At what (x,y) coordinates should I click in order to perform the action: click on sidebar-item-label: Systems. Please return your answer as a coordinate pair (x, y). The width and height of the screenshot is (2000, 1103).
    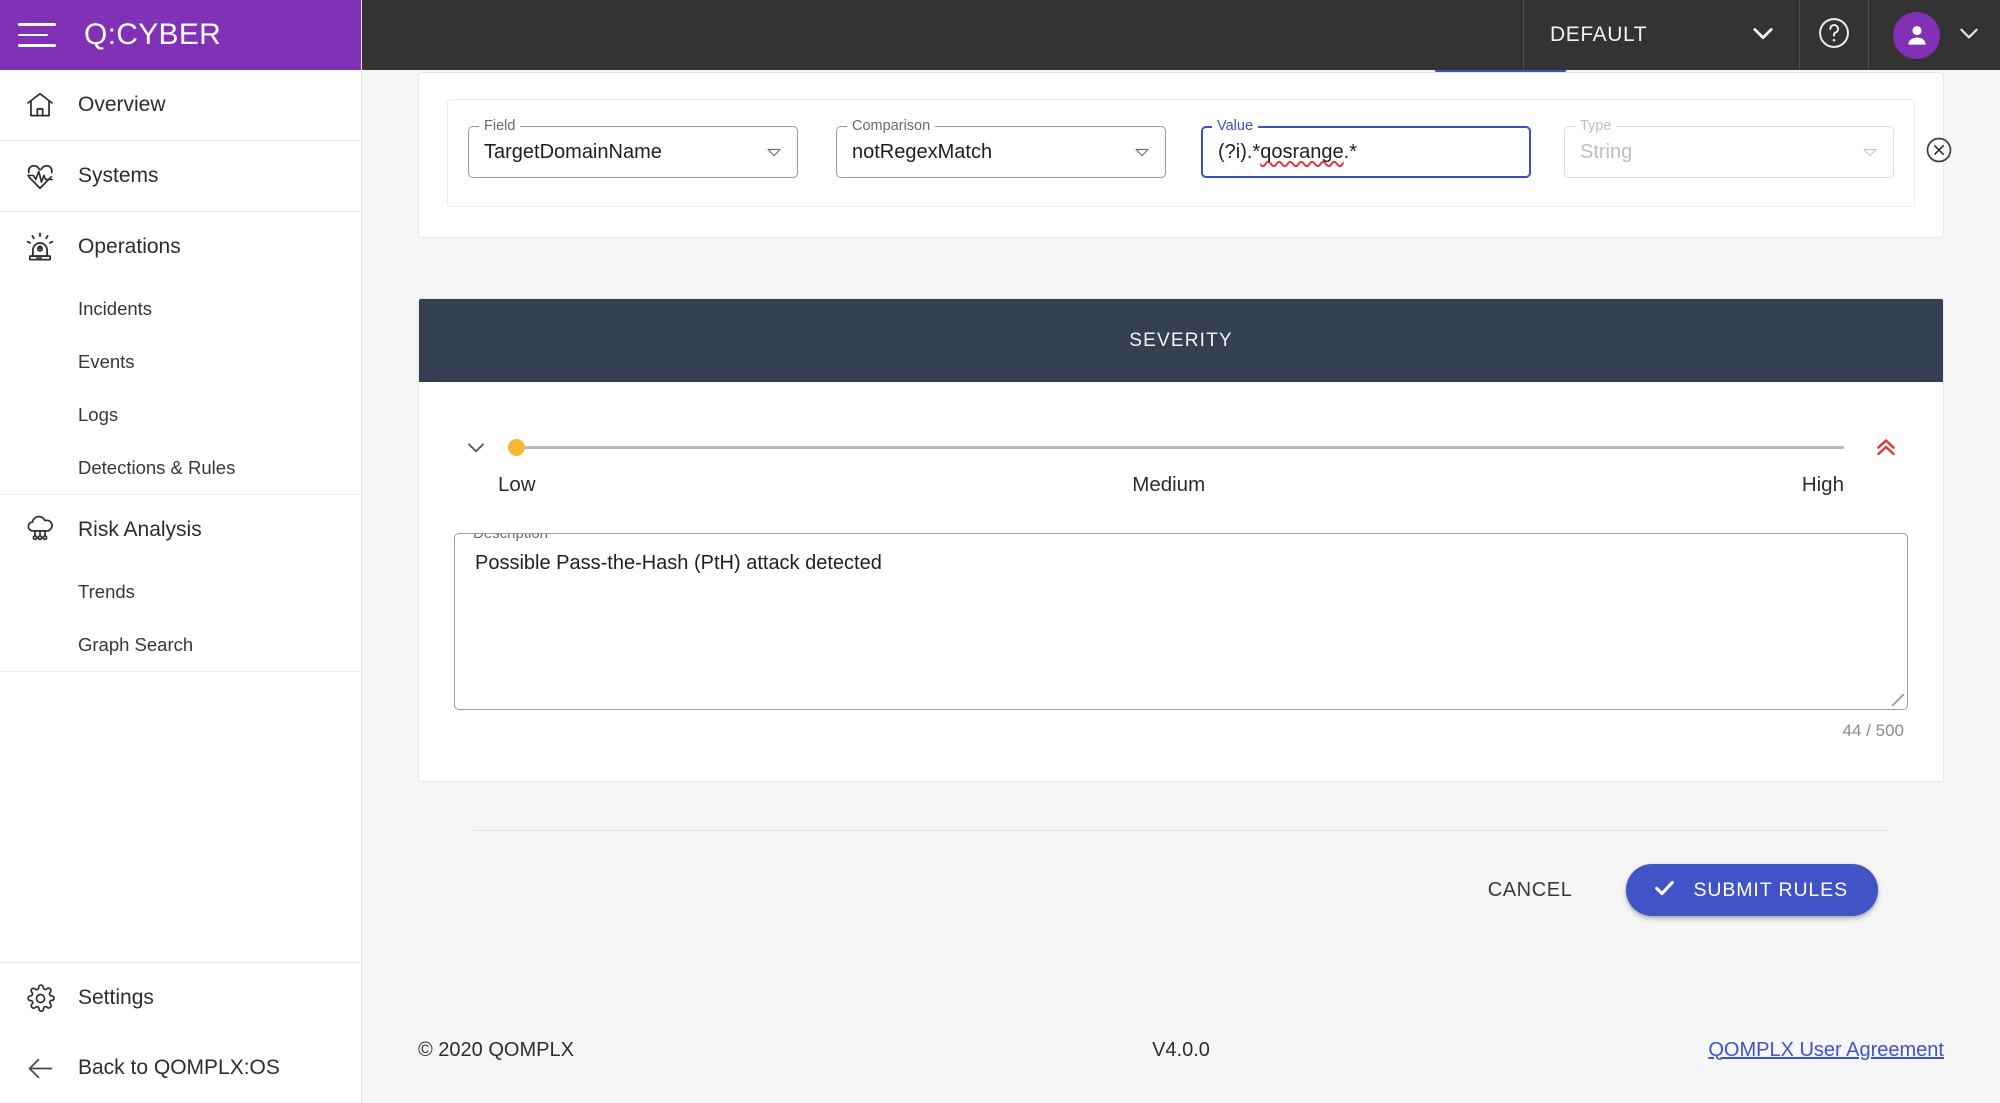
    Looking at the image, I should click on (118, 175).